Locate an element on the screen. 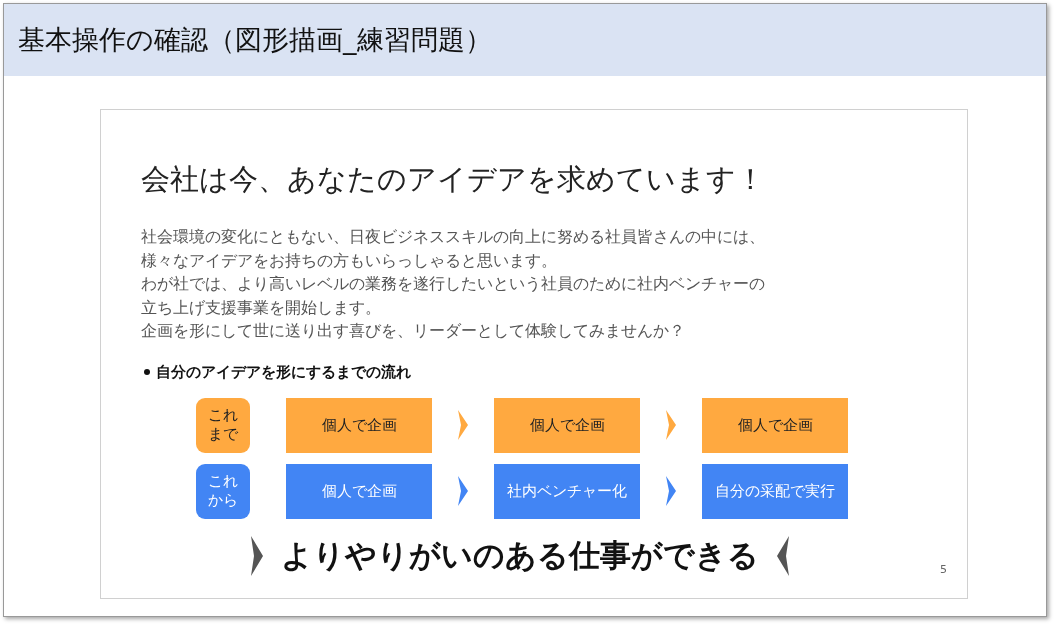 This screenshot has height=624, width=1054. header-title: 基本操作の確認（図形描画_練習問題） is located at coordinates (255, 40).